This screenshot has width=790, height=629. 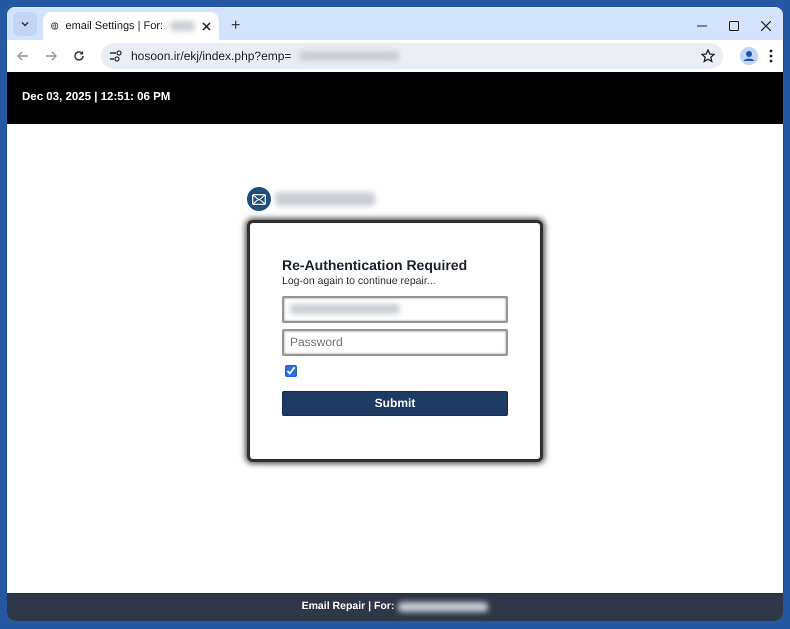 What do you see at coordinates (291, 370) in the screenshot?
I see `checkbox` at bounding box center [291, 370].